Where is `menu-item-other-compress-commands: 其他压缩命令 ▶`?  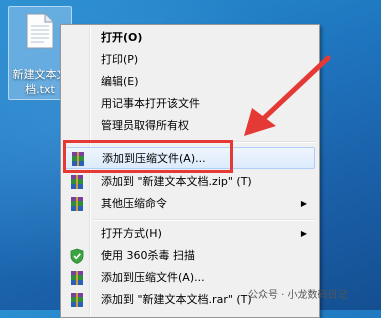 menu-item-other-compress-commands: 其他压缩命令 ▶ is located at coordinates (189, 204).